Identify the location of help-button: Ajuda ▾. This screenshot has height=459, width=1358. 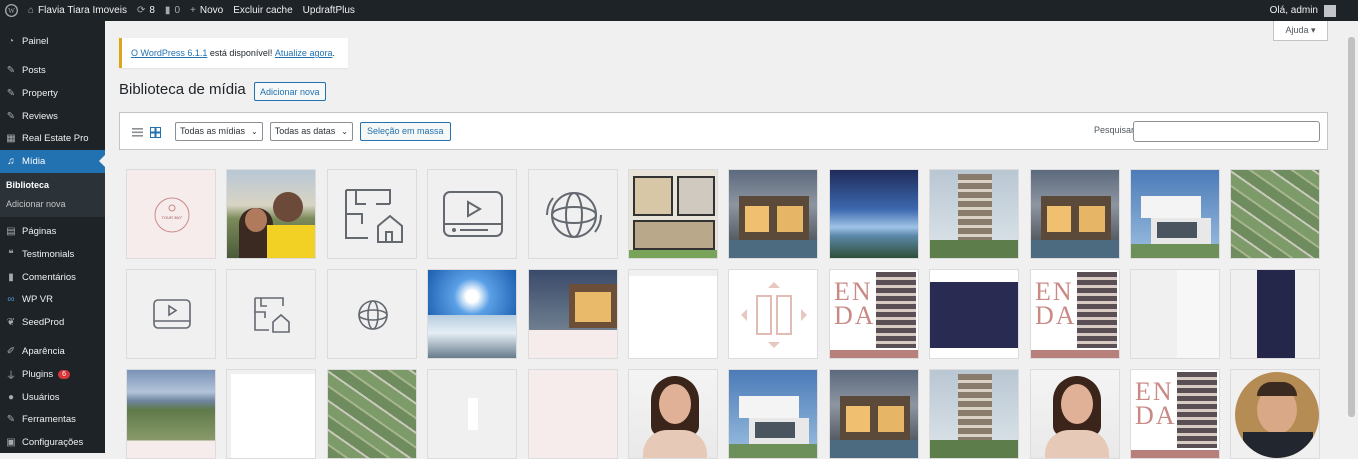
(1300, 31).